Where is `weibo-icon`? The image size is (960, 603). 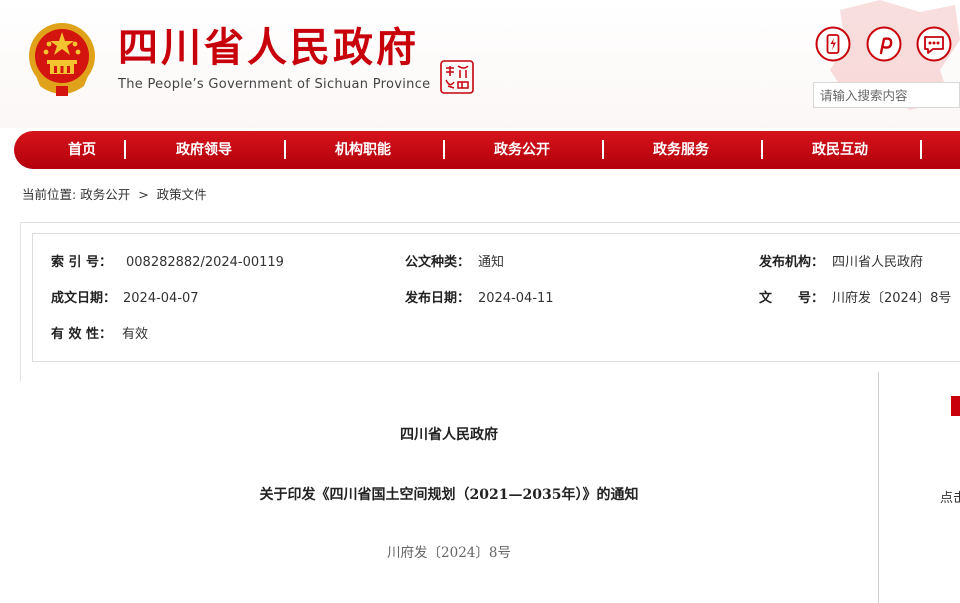
weibo-icon is located at coordinates (884, 44).